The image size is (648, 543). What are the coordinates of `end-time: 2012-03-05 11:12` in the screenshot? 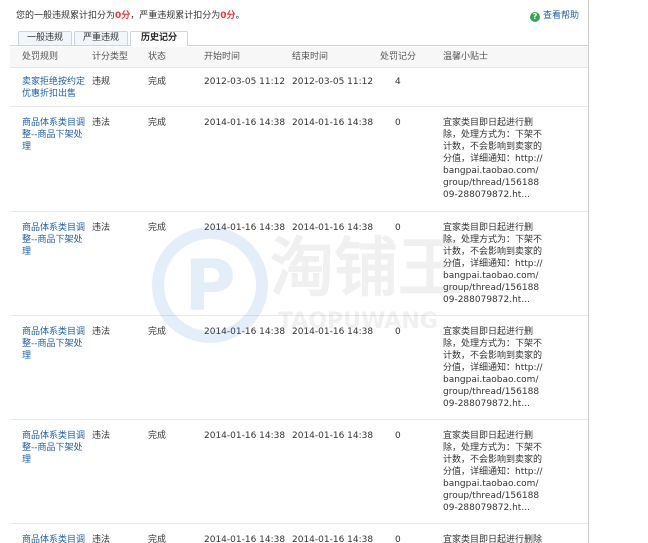 It's located at (333, 82).